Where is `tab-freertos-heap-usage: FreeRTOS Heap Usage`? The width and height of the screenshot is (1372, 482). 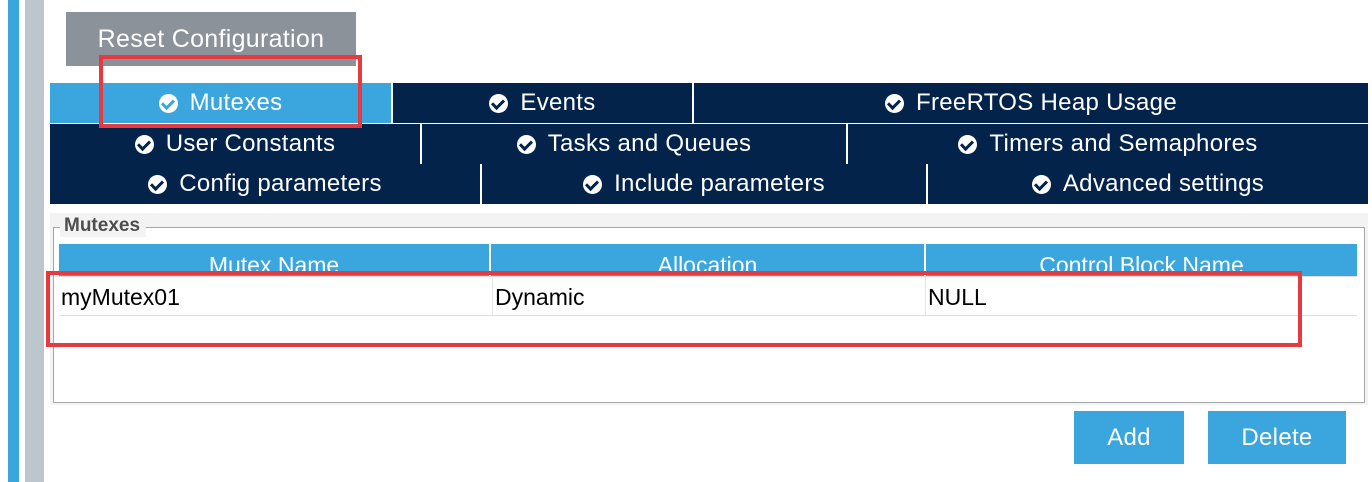 tab-freertos-heap-usage: FreeRTOS Heap Usage is located at coordinates (1031, 103).